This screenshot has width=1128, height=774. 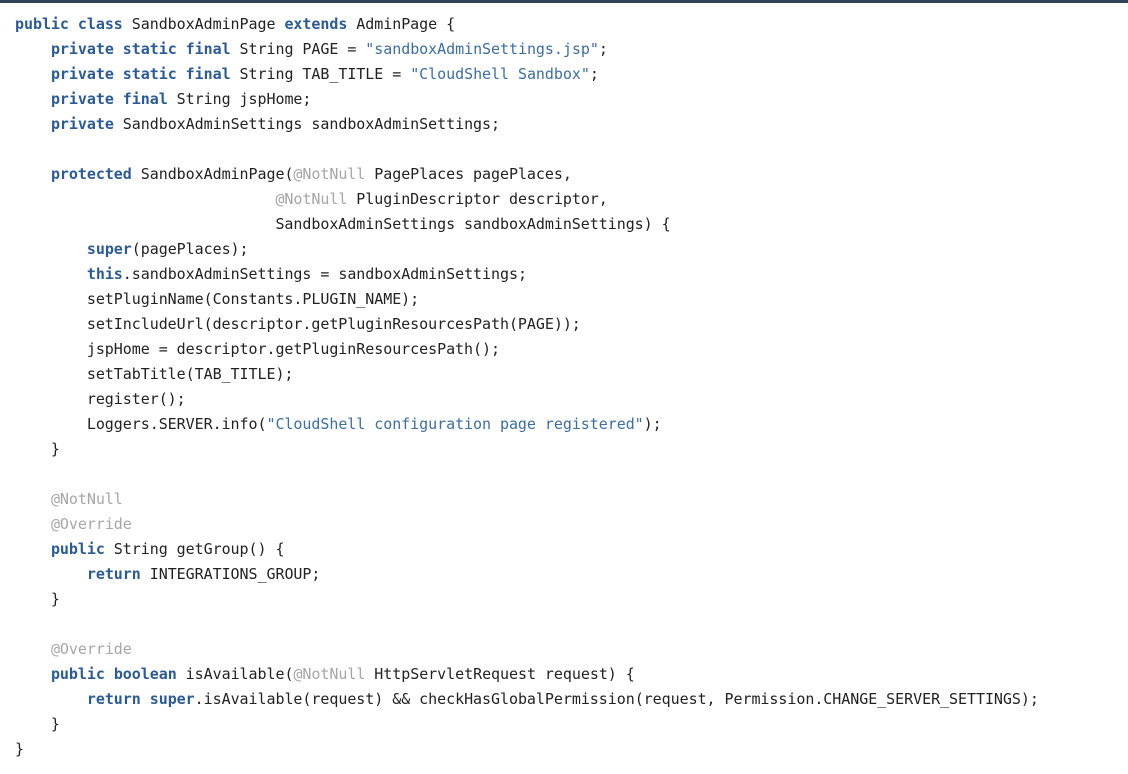 What do you see at coordinates (652, 424) in the screenshot?
I see `code-token-plain: );` at bounding box center [652, 424].